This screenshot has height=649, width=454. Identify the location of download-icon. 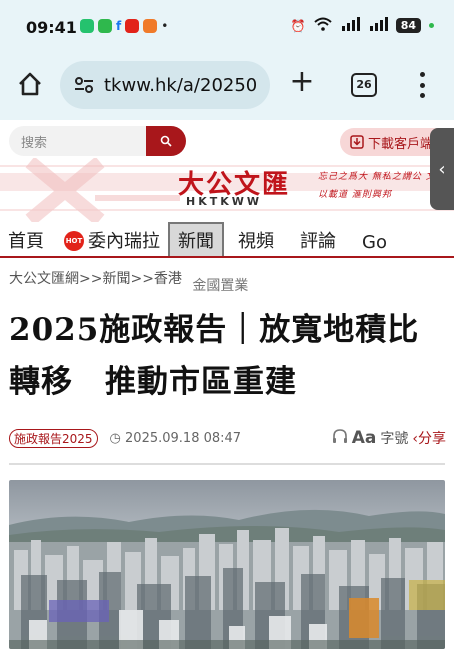
(357, 142).